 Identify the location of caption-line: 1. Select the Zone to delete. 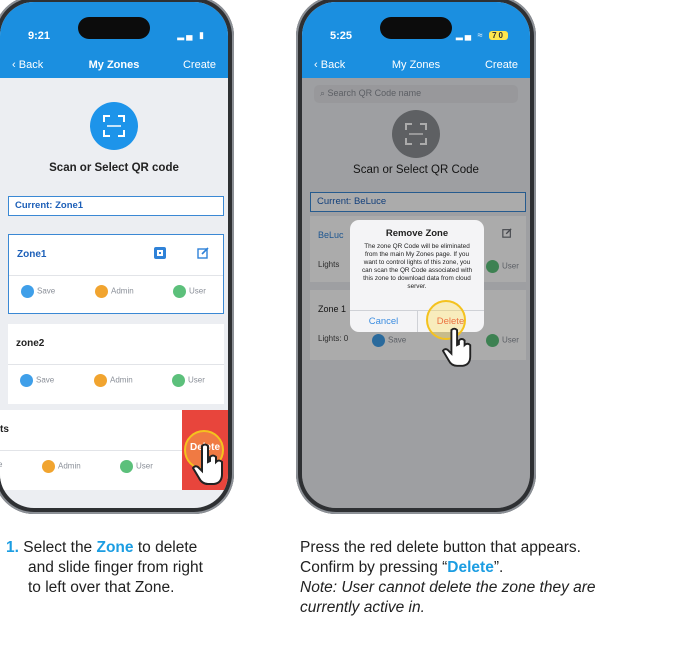
(104, 548).